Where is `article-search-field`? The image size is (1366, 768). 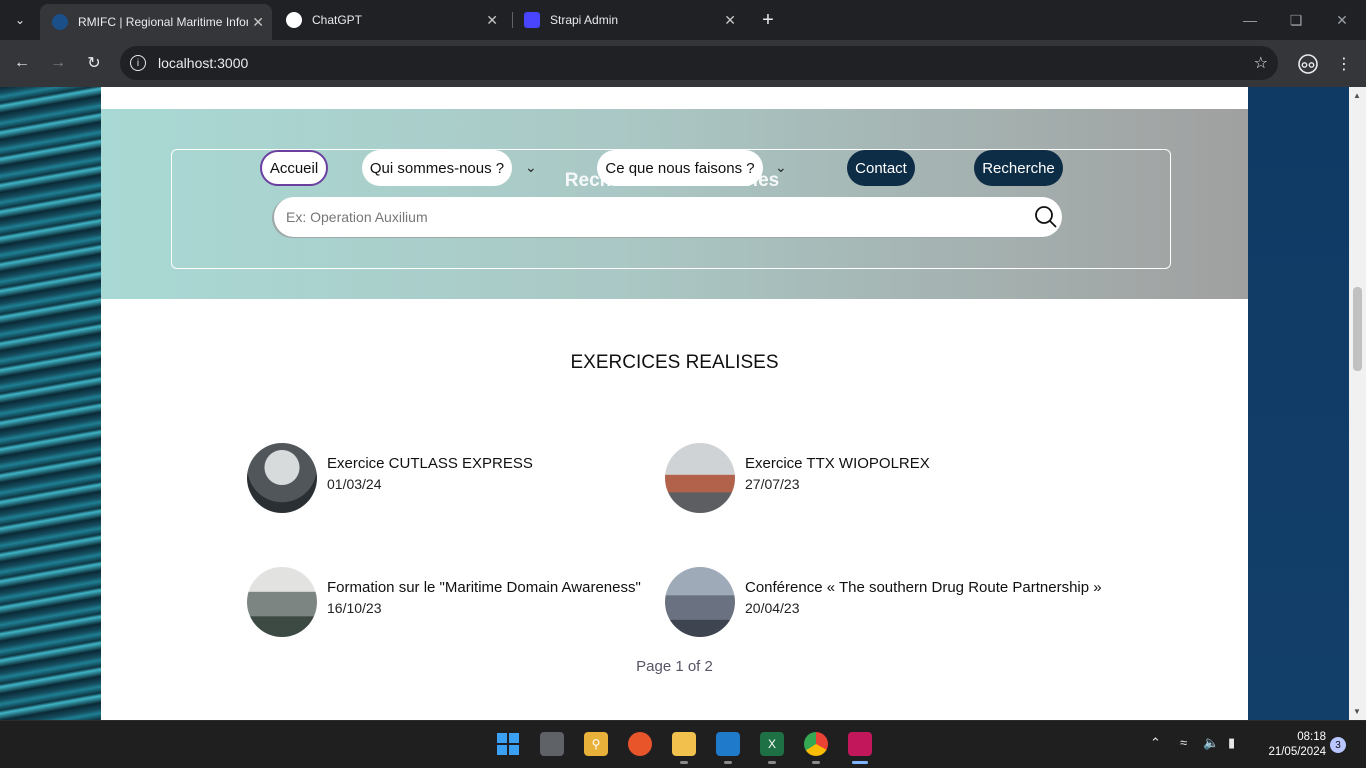
article-search-field is located at coordinates (668, 217).